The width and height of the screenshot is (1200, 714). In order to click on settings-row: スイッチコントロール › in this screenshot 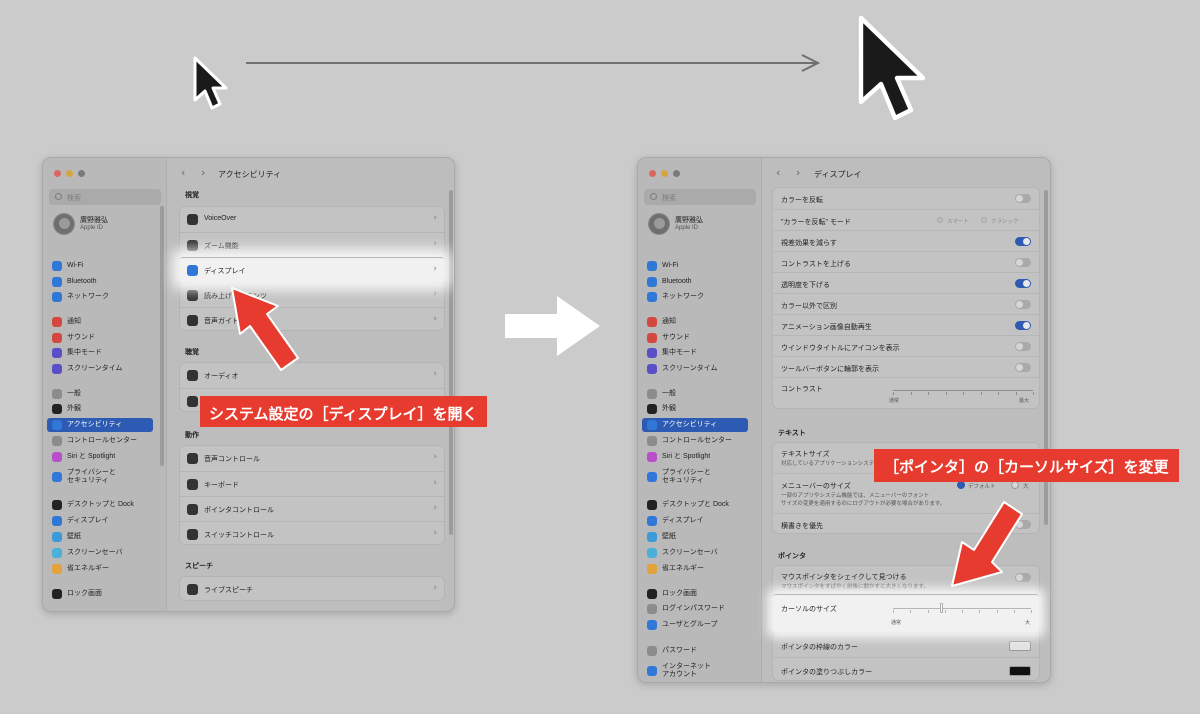, I will do `click(312, 533)`.